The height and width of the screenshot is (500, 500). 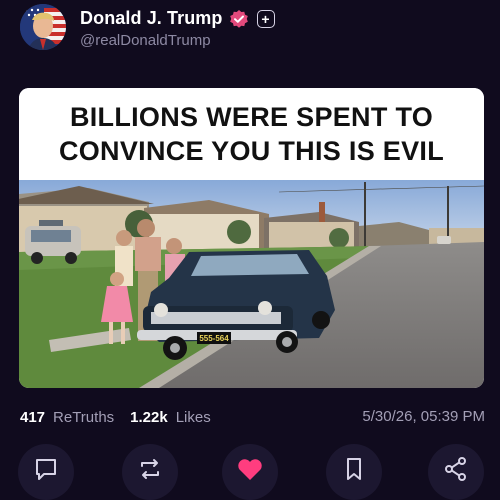 I want to click on share-icon, so click(x=456, y=478).